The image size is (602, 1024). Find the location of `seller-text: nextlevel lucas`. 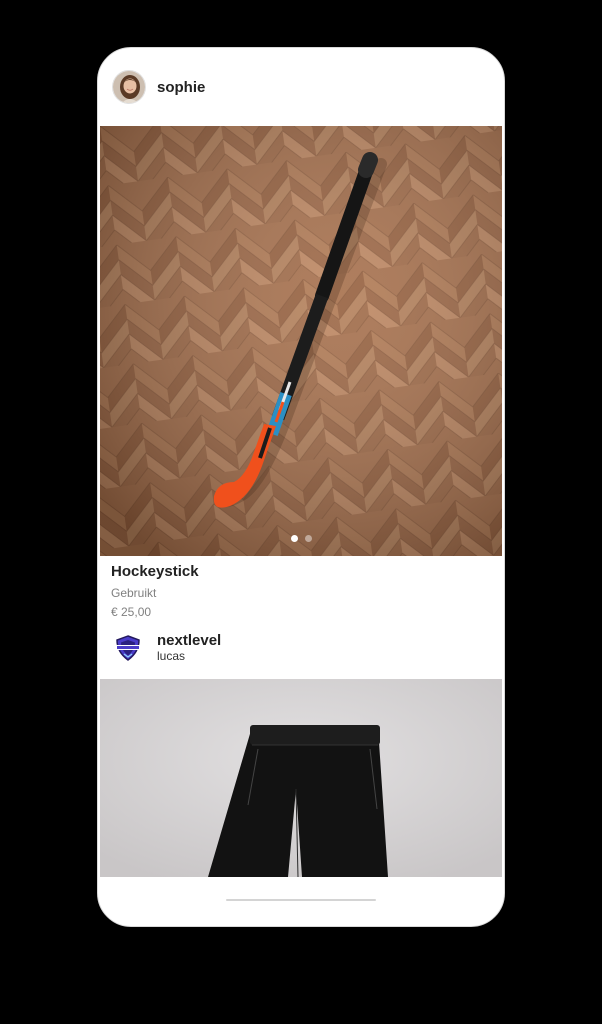

seller-text: nextlevel lucas is located at coordinates (189, 648).